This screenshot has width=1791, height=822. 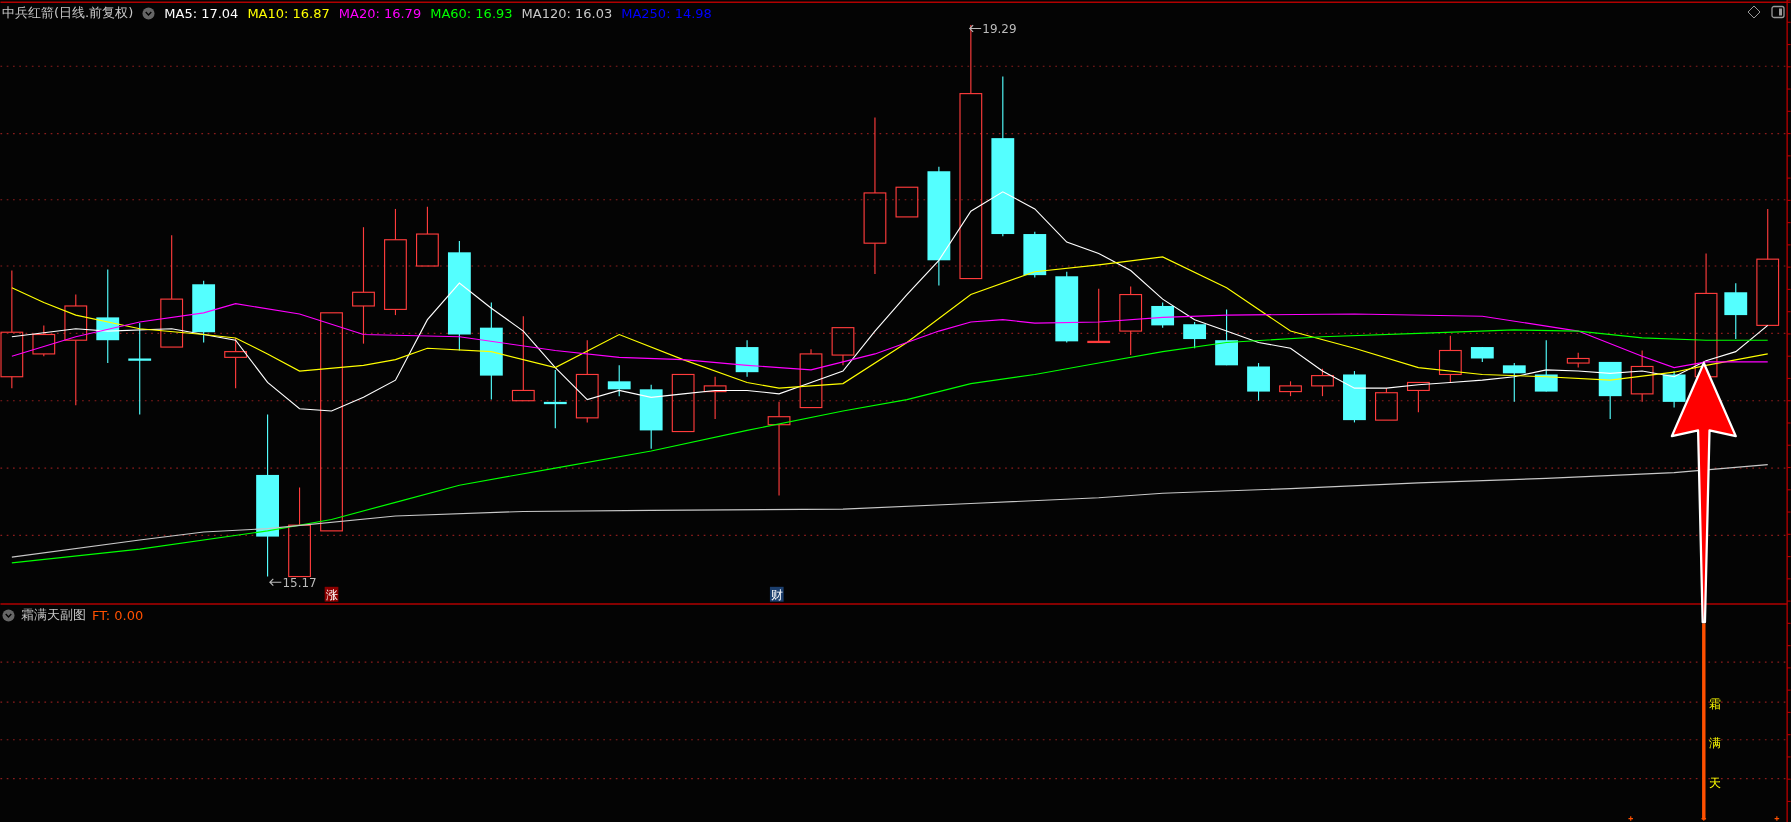 What do you see at coordinates (201, 13) in the screenshot?
I see `moving-average-value: MA5: 17.04` at bounding box center [201, 13].